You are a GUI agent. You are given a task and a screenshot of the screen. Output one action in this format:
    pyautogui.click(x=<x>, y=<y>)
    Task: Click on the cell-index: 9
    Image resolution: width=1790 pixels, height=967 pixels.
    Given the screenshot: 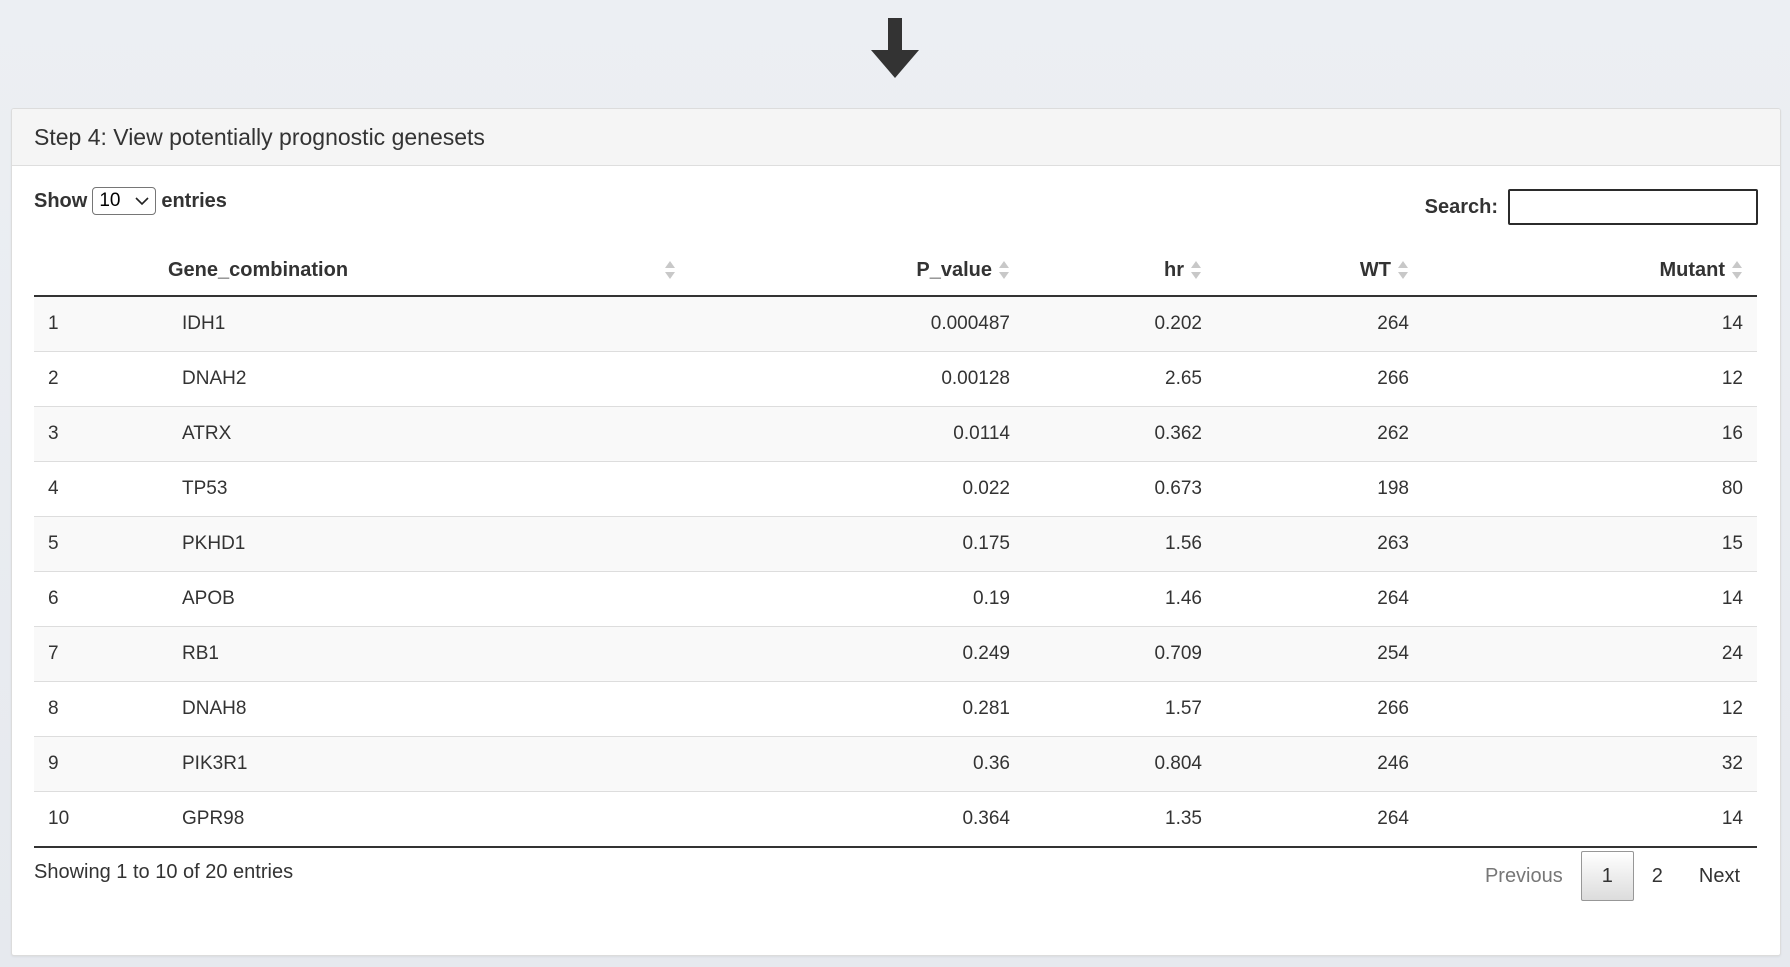 What is the action you would take?
    pyautogui.click(x=101, y=764)
    